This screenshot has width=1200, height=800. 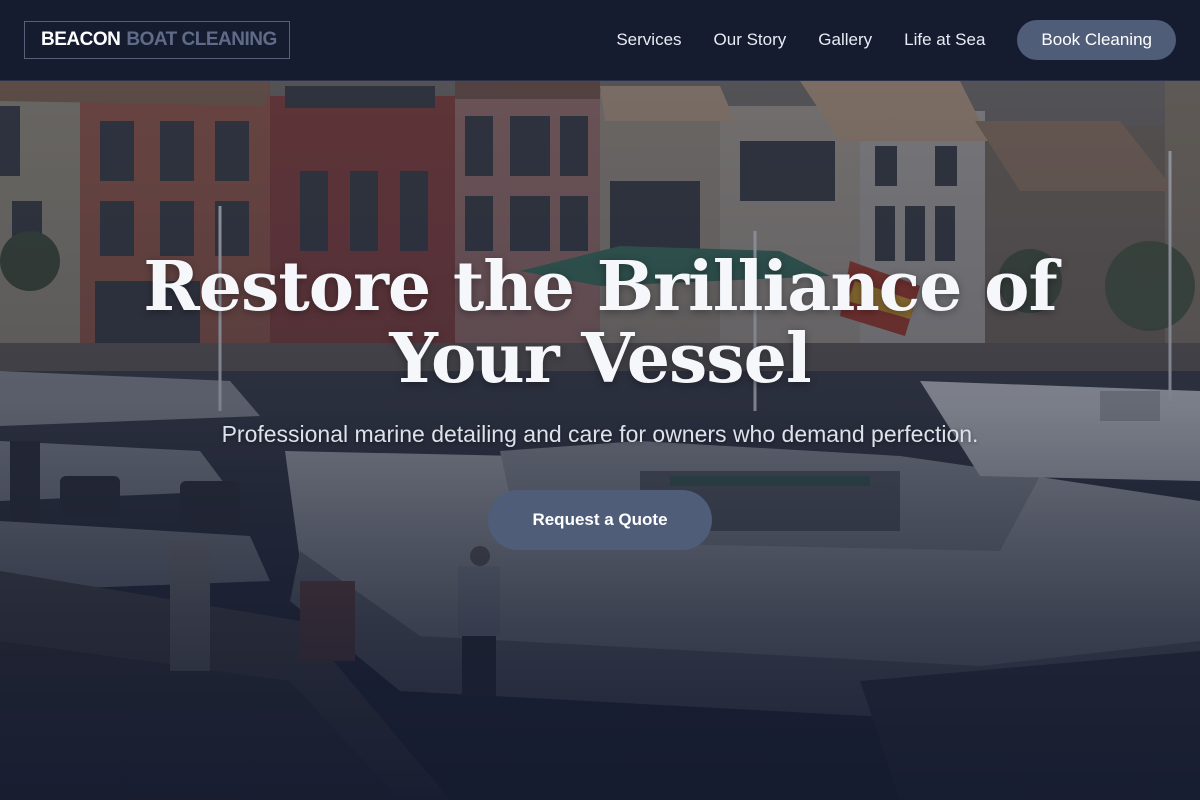 What do you see at coordinates (600, 520) in the screenshot?
I see `request-quote-button: Request a Quote` at bounding box center [600, 520].